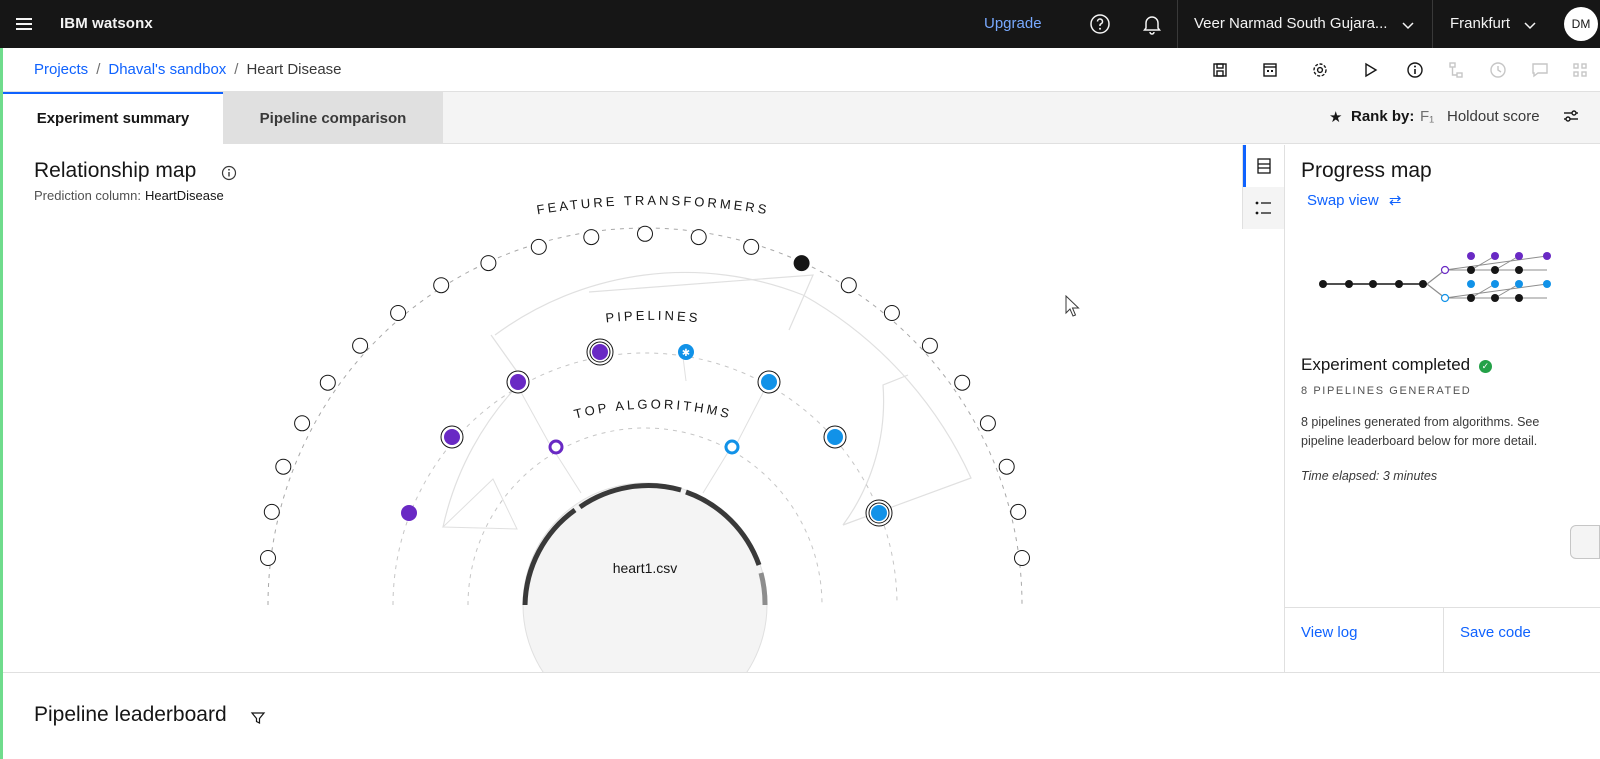 This screenshot has width=1600, height=759. What do you see at coordinates (1498, 70) in the screenshot?
I see `history-icon` at bounding box center [1498, 70].